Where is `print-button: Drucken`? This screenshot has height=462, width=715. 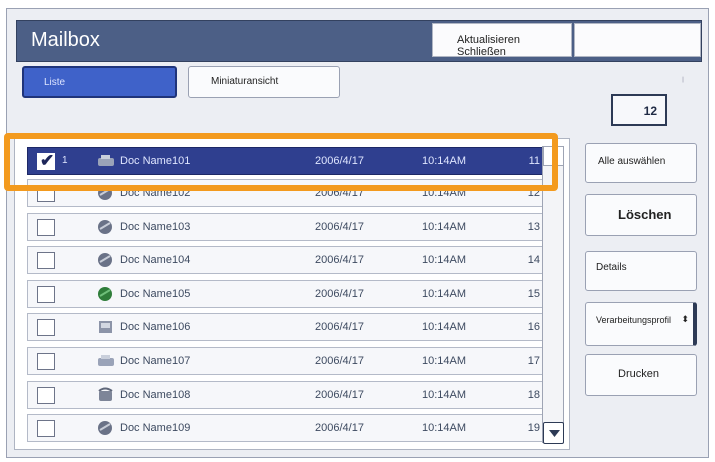
print-button: Drucken is located at coordinates (641, 375).